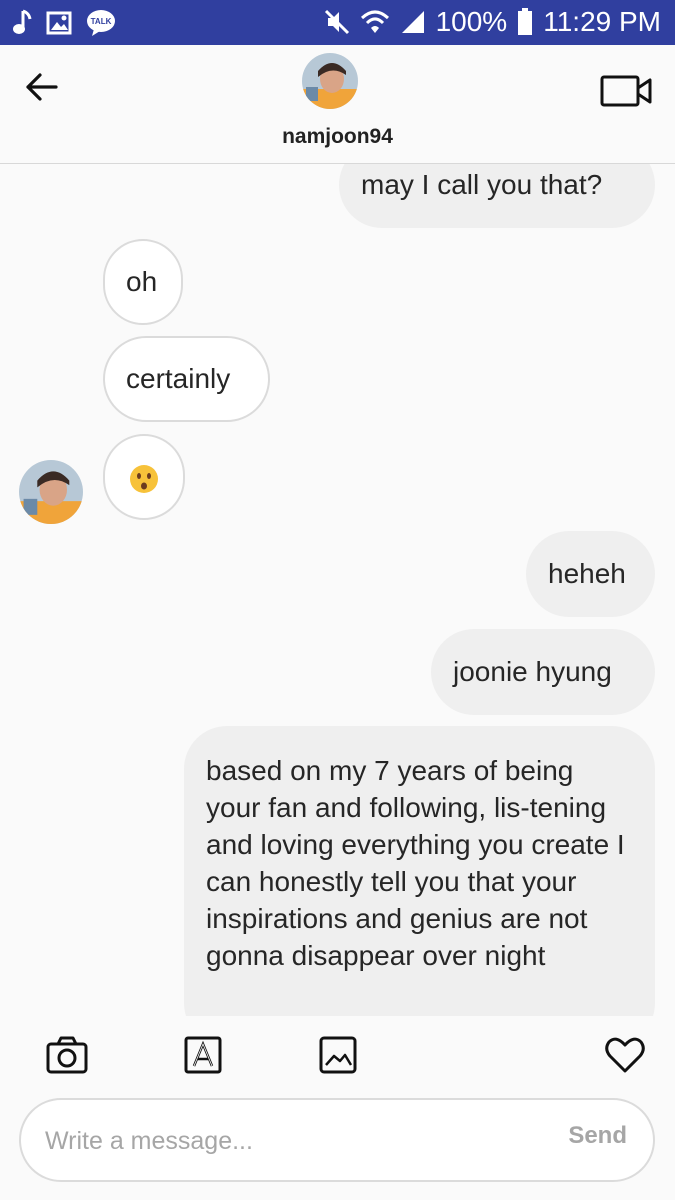 This screenshot has height=1200, width=675. What do you see at coordinates (330, 81) in the screenshot?
I see `profile-avatar` at bounding box center [330, 81].